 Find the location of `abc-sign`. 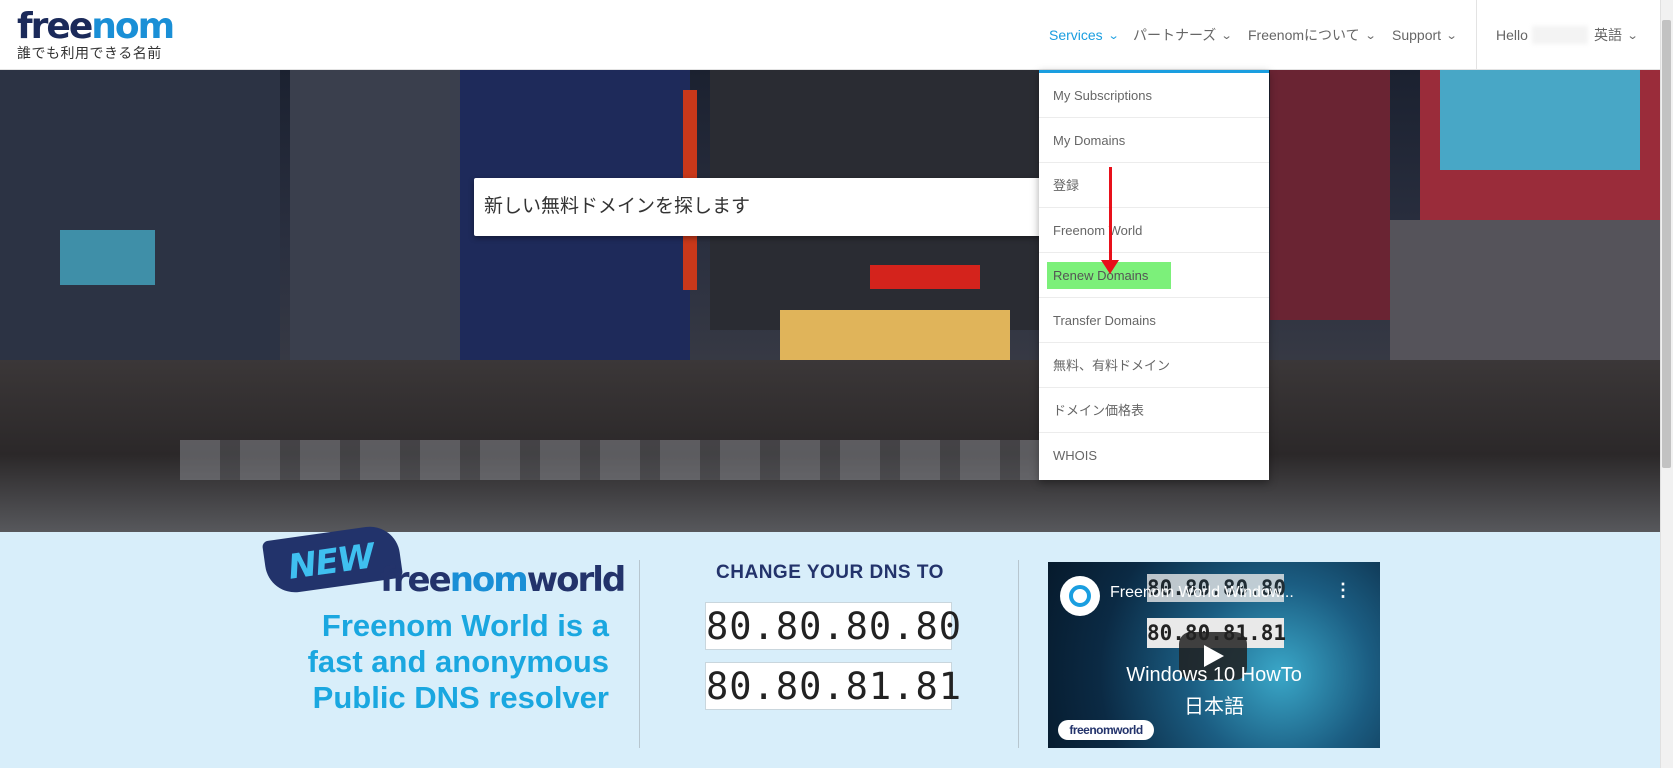

abc-sign is located at coordinates (925, 277).